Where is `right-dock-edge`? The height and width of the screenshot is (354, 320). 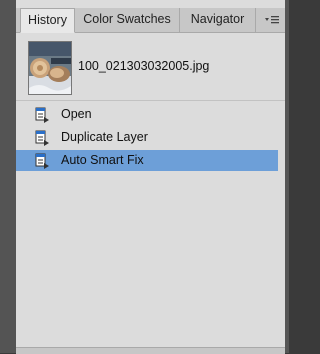
right-dock-edge is located at coordinates (287, 176).